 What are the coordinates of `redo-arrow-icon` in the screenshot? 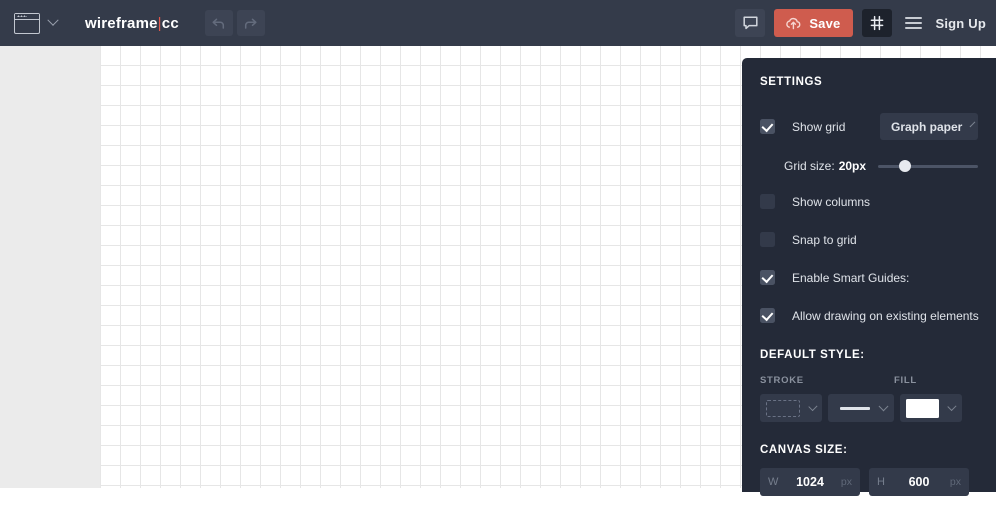 It's located at (251, 23).